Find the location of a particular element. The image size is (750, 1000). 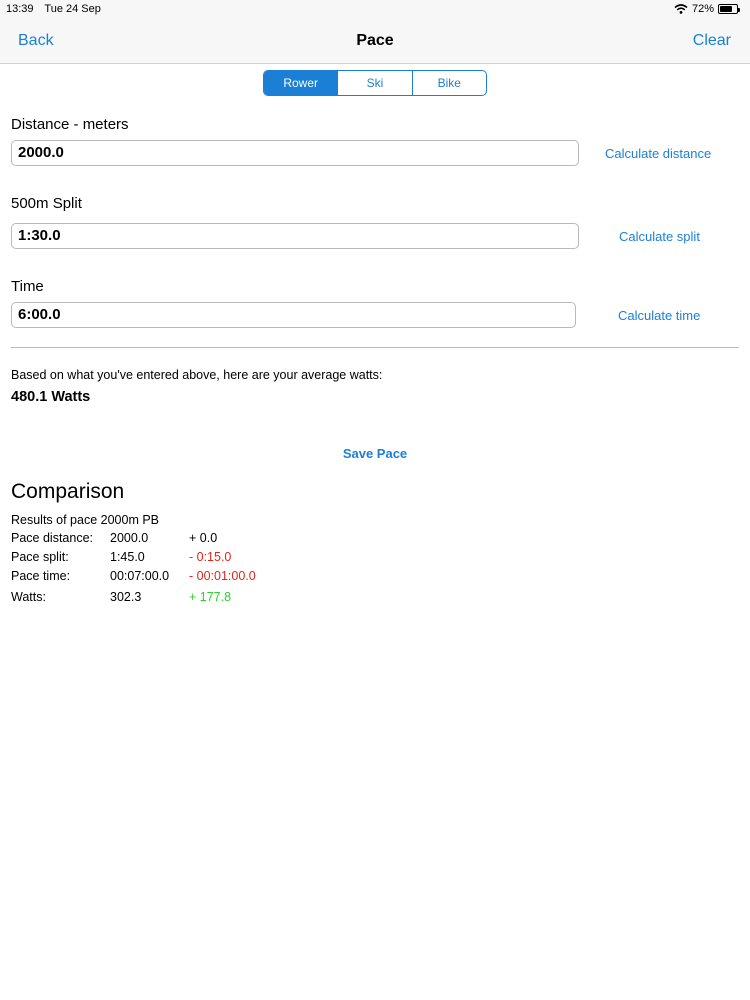

calculate-time-button: Calculate time is located at coordinates (659, 315).